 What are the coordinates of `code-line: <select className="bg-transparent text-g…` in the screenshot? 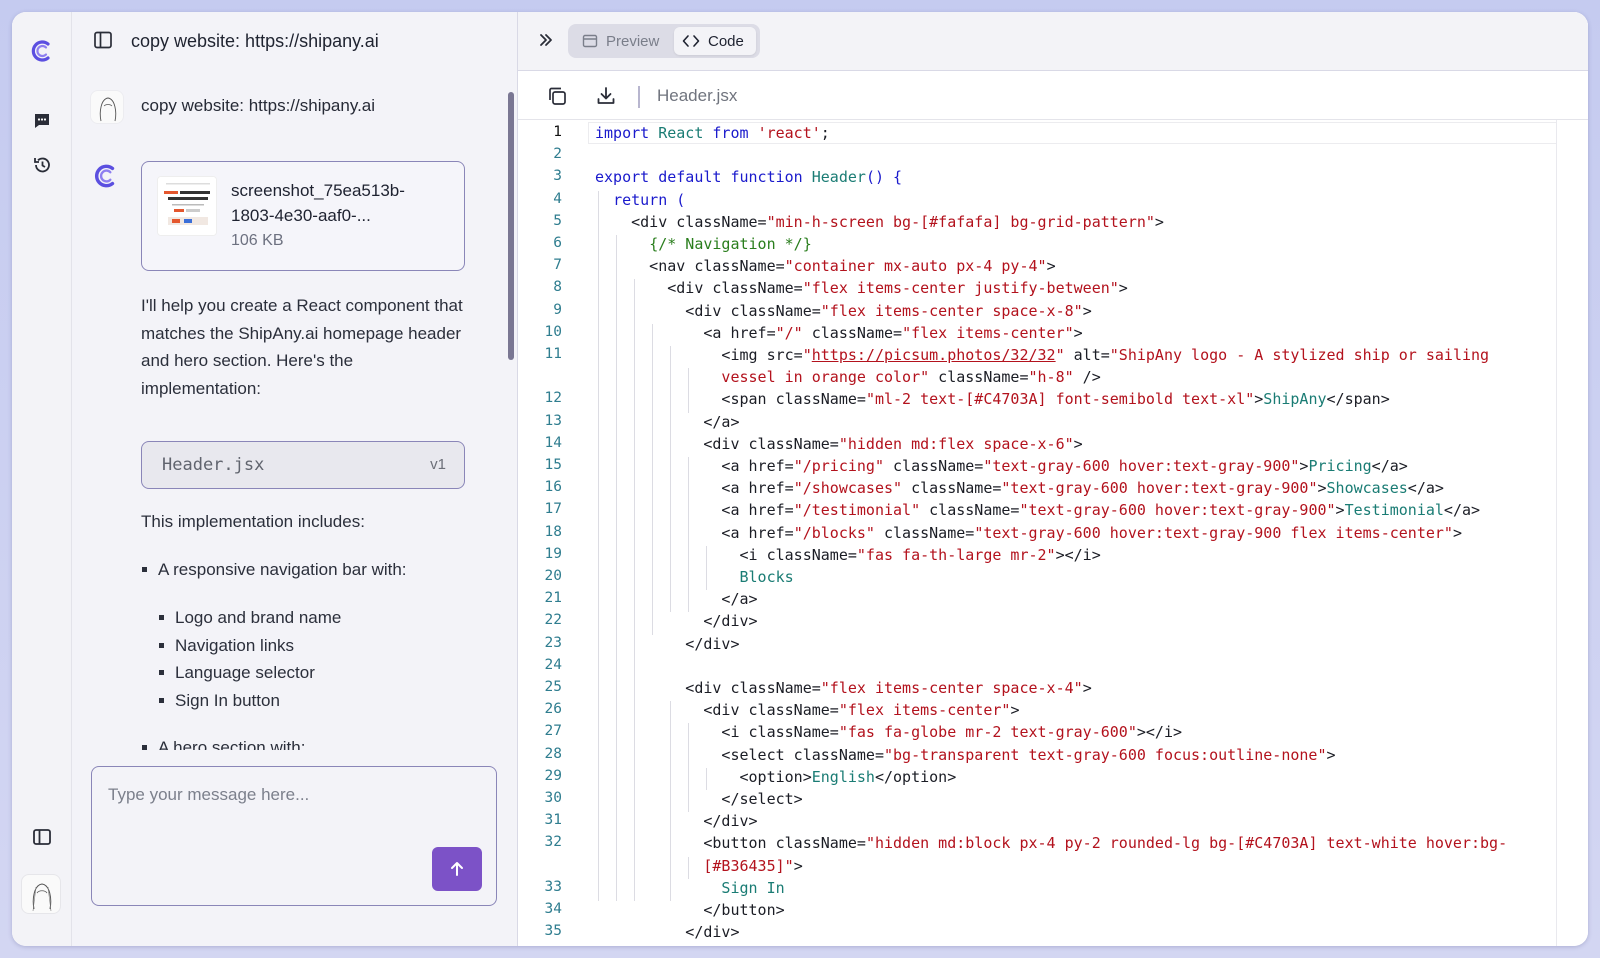 It's located at (965, 754).